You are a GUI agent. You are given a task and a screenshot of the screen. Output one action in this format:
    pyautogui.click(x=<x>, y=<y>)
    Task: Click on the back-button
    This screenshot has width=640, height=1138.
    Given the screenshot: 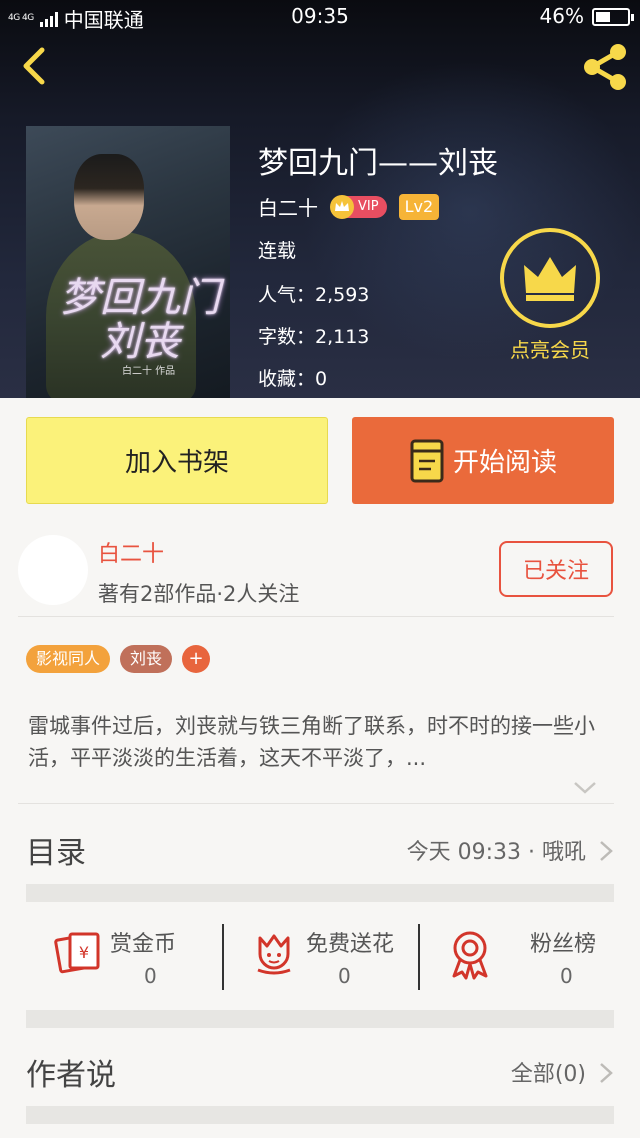 What is the action you would take?
    pyautogui.click(x=36, y=66)
    